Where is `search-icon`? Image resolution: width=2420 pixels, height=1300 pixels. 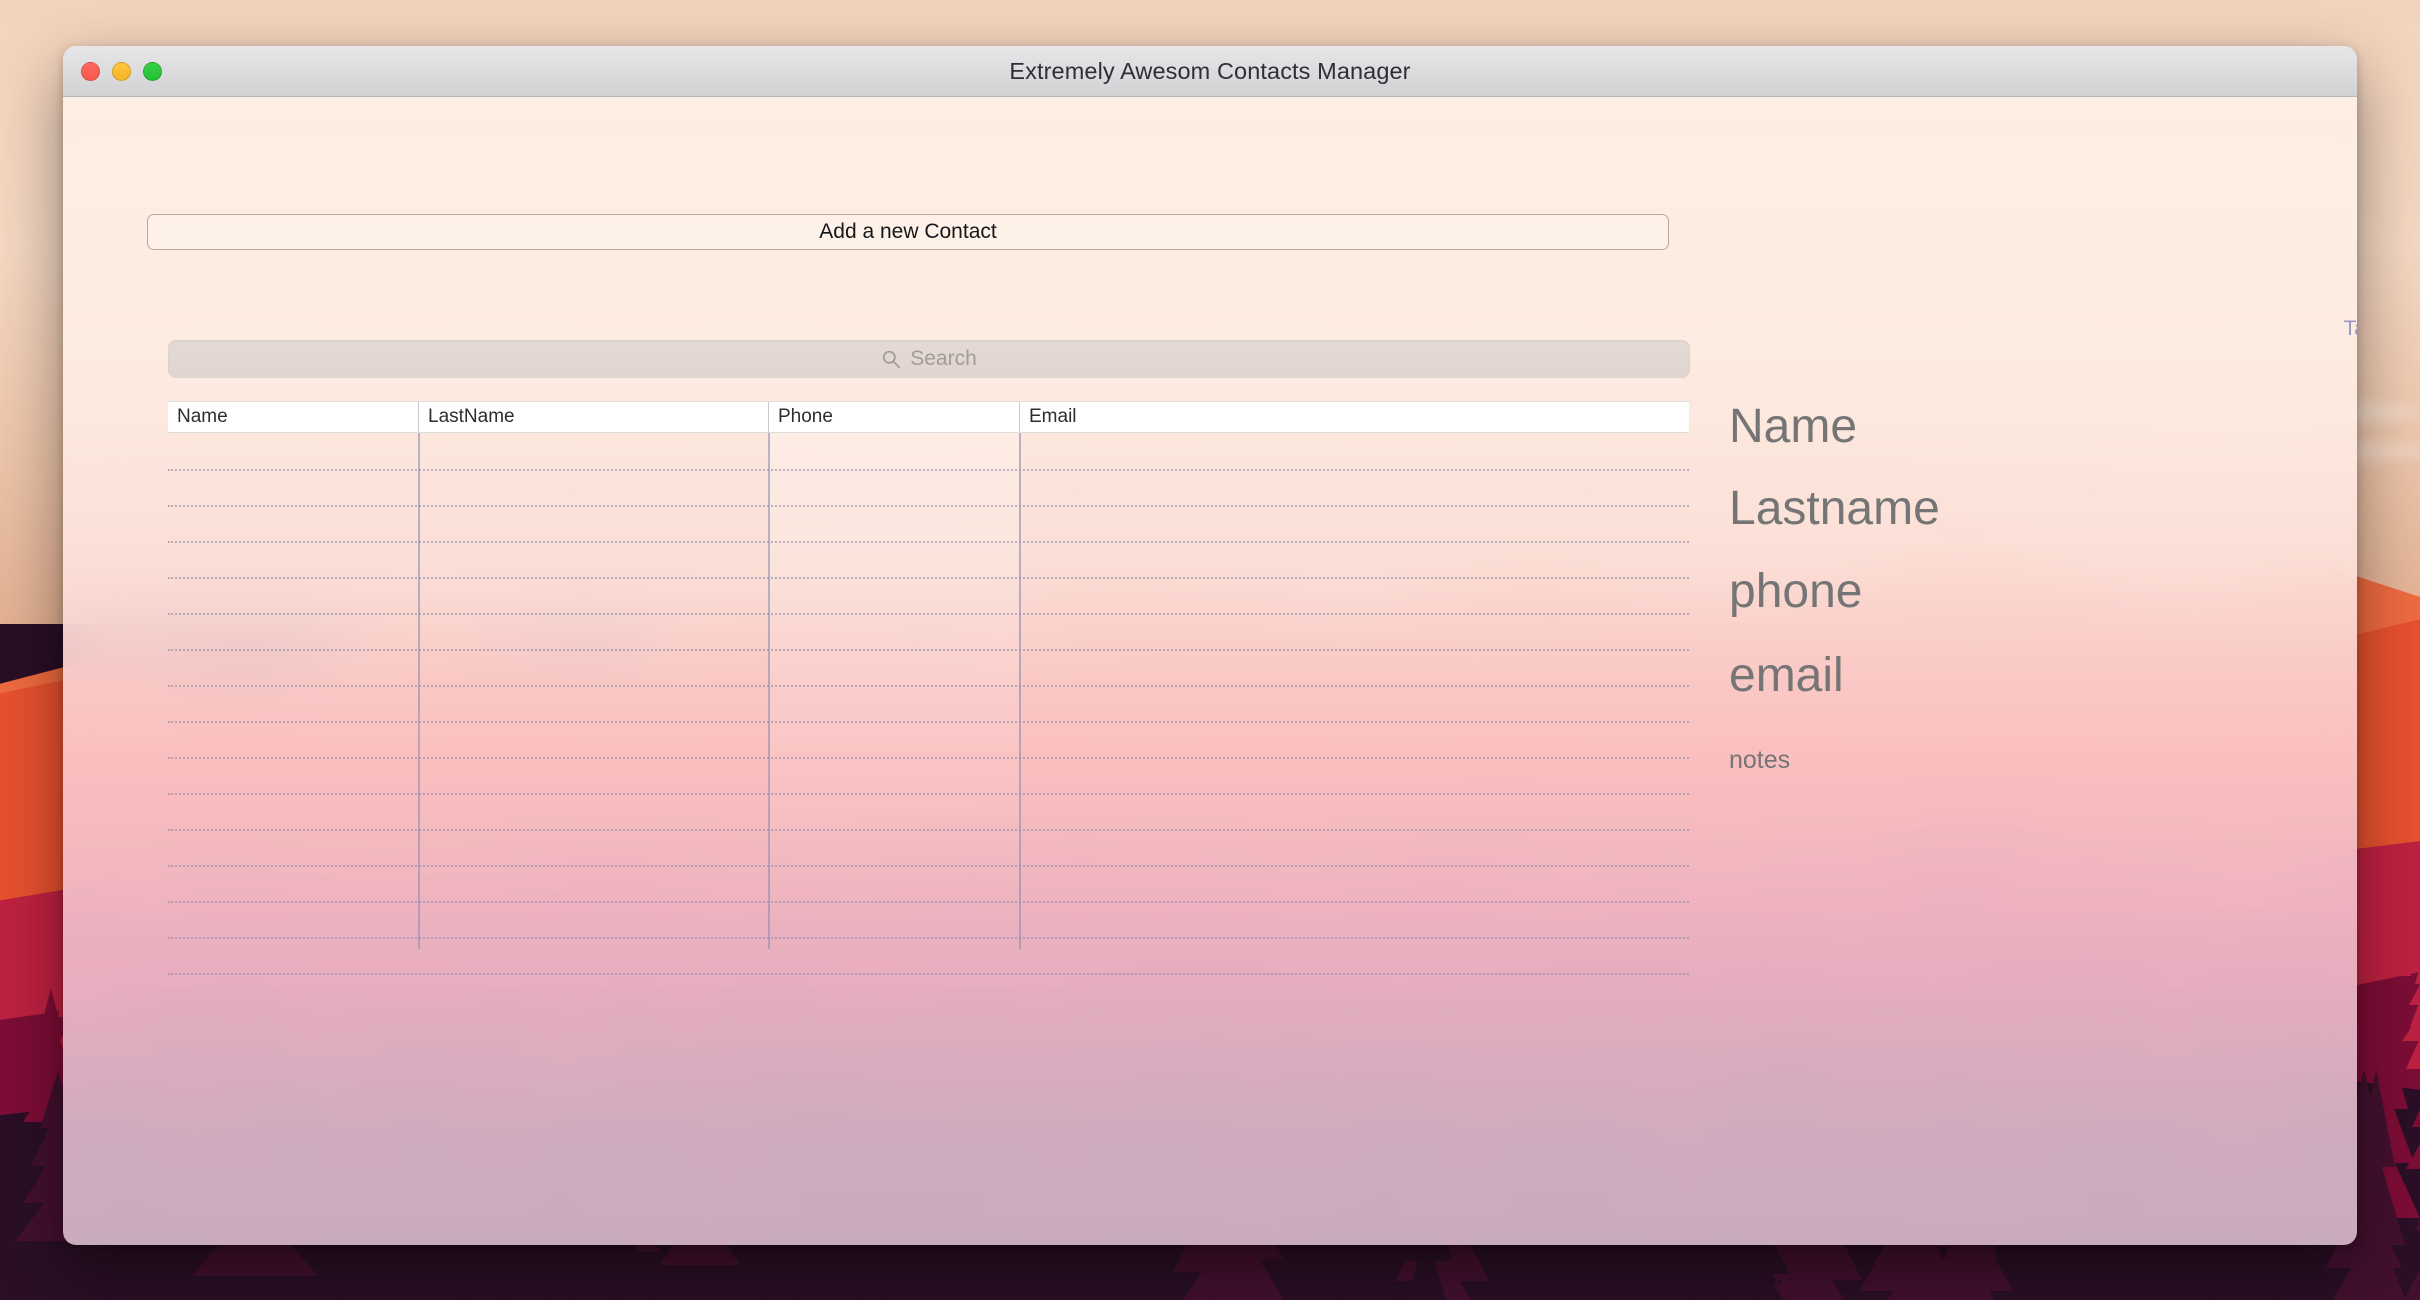 search-icon is located at coordinates (892, 359).